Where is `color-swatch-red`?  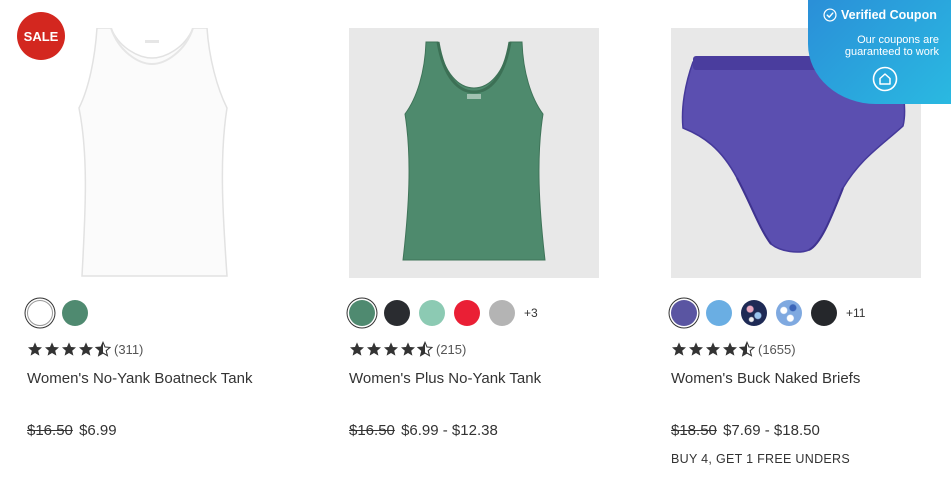 color-swatch-red is located at coordinates (467, 313).